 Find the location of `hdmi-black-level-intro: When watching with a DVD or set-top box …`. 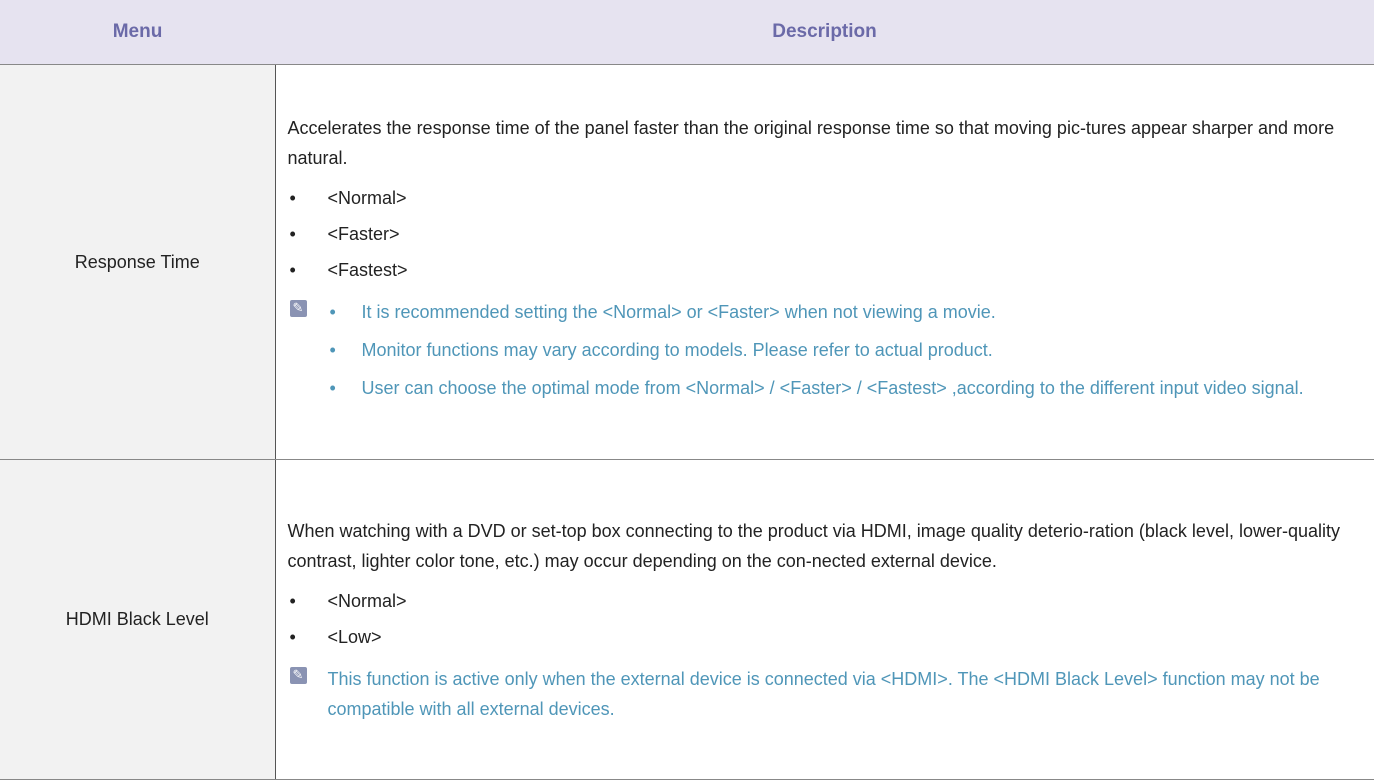

hdmi-black-level-intro: When watching with a DVD or set-top box … is located at coordinates (814, 545).